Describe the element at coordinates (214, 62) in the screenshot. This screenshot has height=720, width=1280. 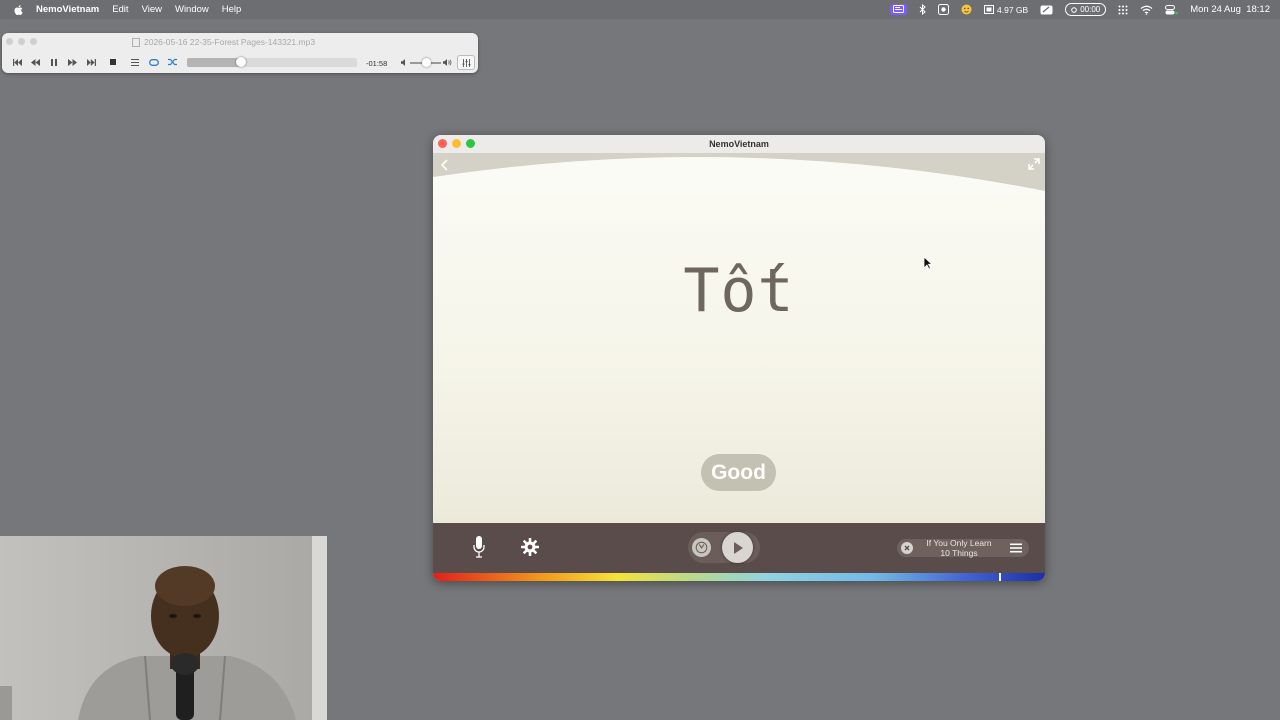
I see `playback-progress-fill` at that location.